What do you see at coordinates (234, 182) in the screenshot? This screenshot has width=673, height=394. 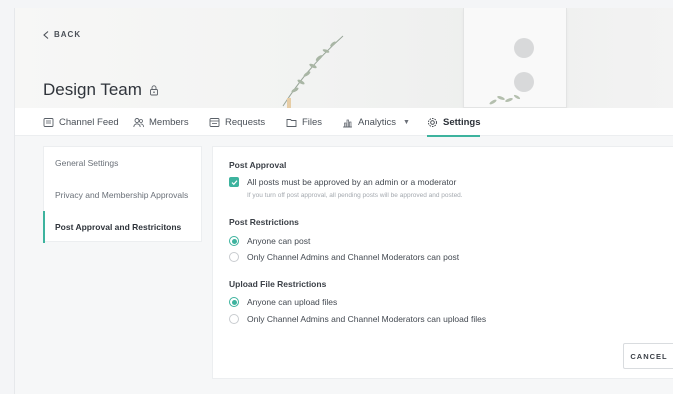 I see `checkbox-checked-icon` at bounding box center [234, 182].